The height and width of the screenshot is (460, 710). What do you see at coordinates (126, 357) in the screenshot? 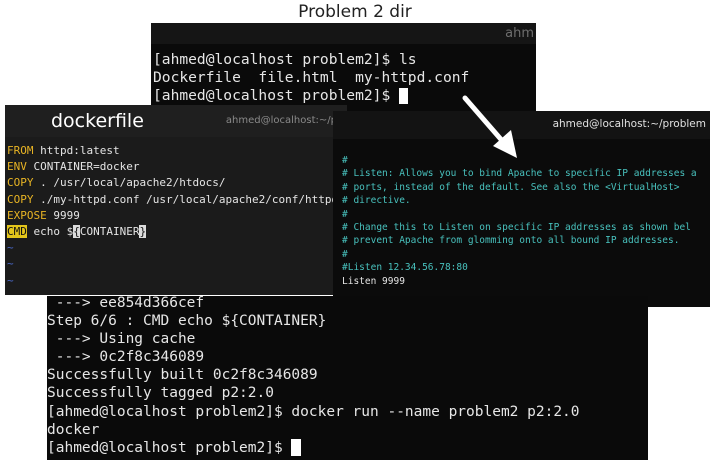
I see `terminal-line: ---> 0c2f8c346089` at bounding box center [126, 357].